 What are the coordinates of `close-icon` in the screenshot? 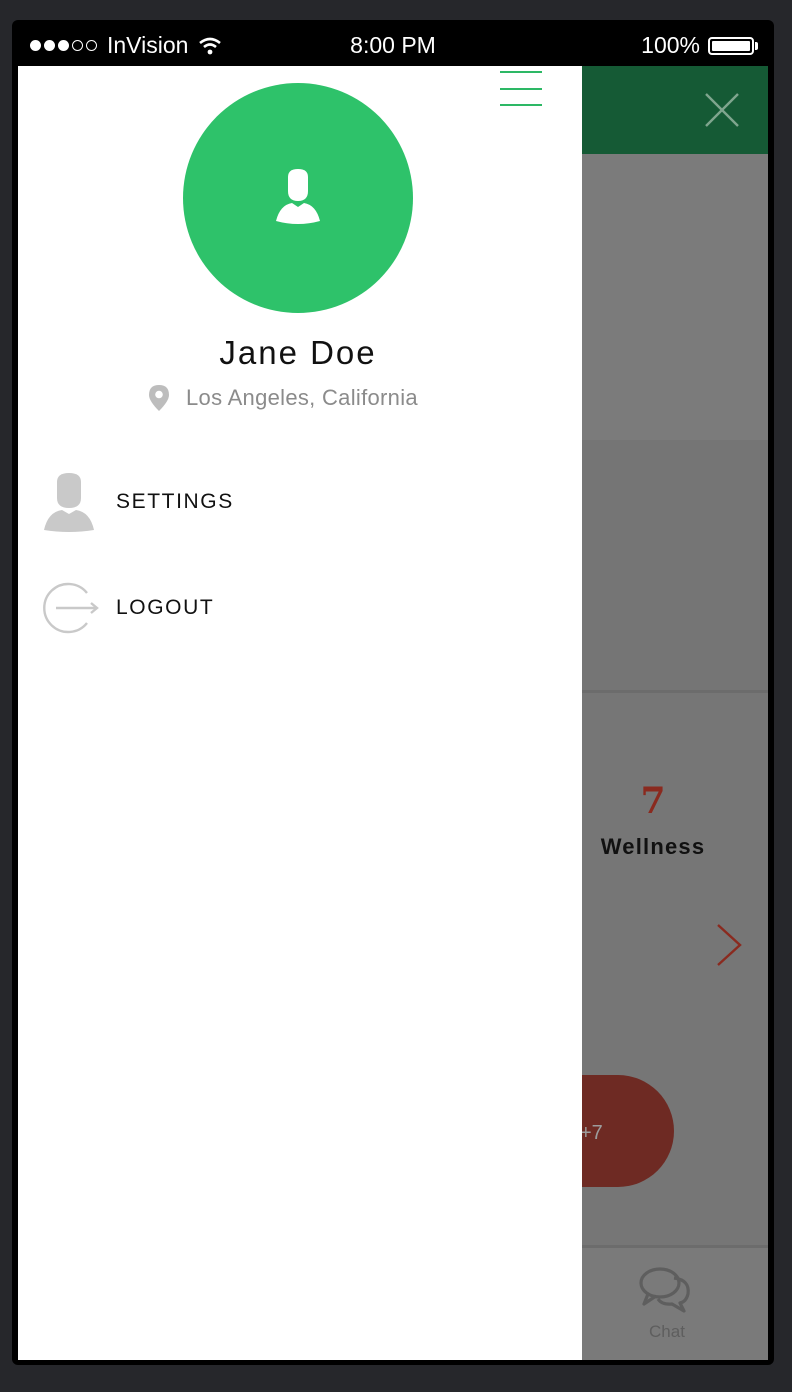 It's located at (722, 110).